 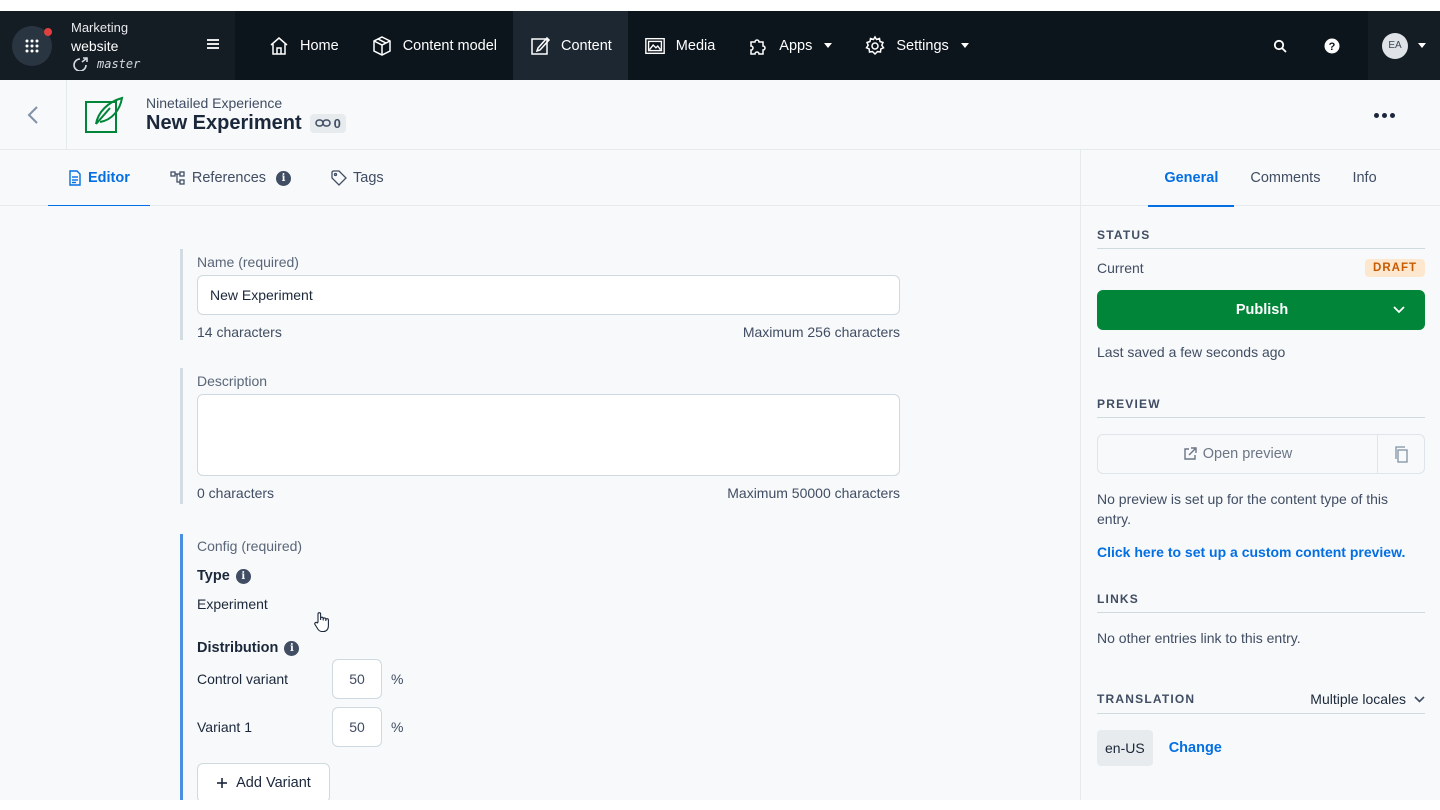 What do you see at coordinates (916, 45) in the screenshot?
I see `nav-settings: Settings` at bounding box center [916, 45].